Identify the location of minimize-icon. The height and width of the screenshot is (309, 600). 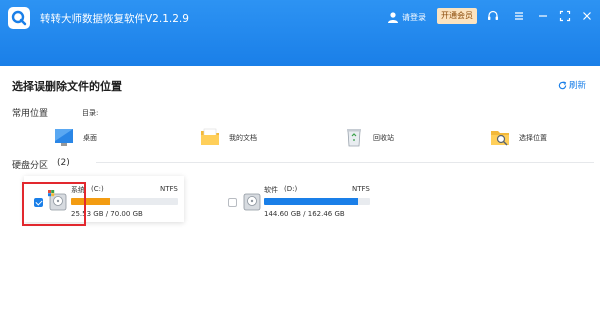
(543, 16).